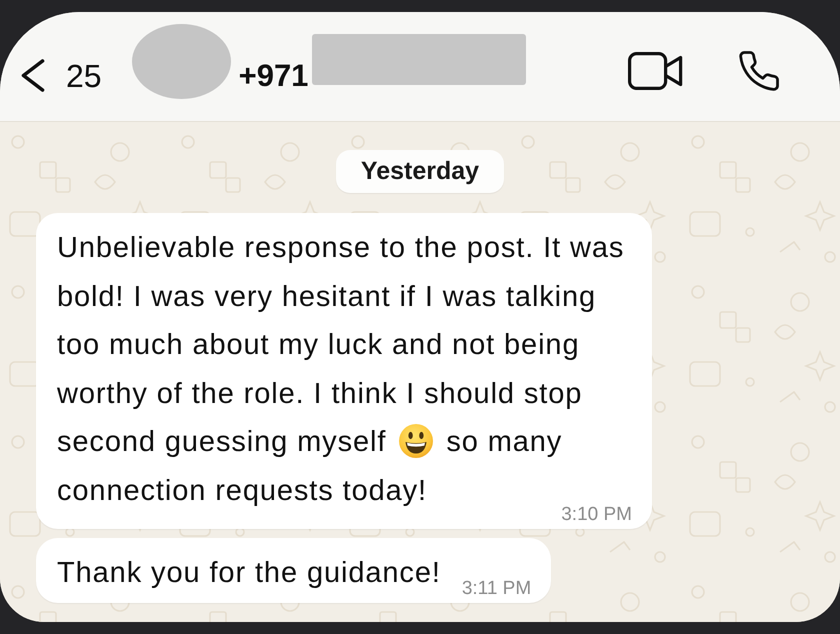 The image size is (840, 634). Describe the element at coordinates (249, 573) in the screenshot. I see `message-text: Thank you for the guidance!` at that location.